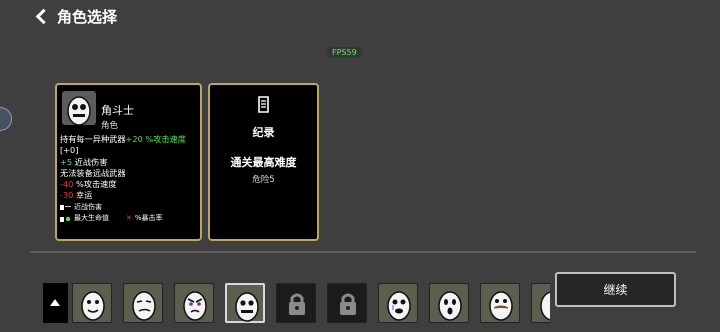  What do you see at coordinates (91, 218) in the screenshot?
I see `small-hp-label: 最大生命值` at bounding box center [91, 218].